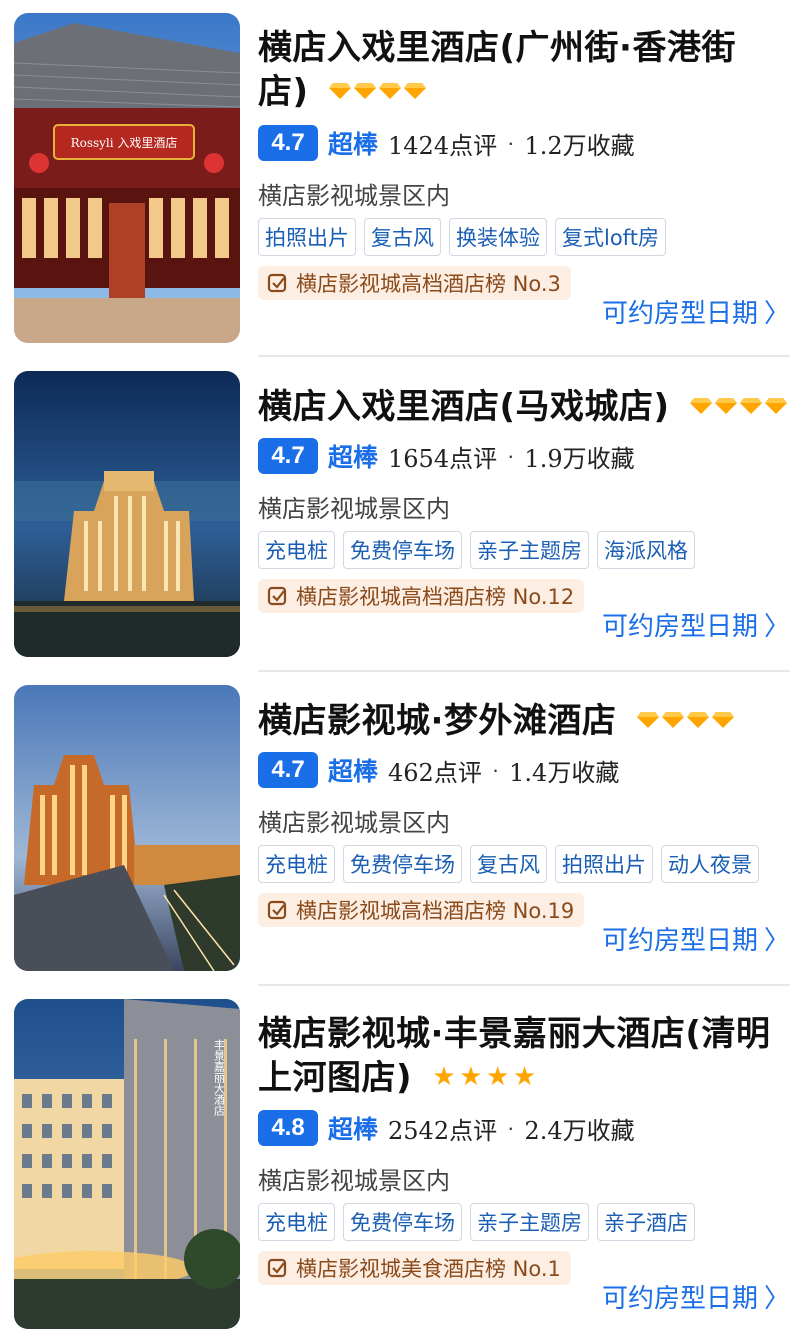 The height and width of the screenshot is (1338, 808). I want to click on star-rating: ★ ★ ★ ★, so click(484, 1077).